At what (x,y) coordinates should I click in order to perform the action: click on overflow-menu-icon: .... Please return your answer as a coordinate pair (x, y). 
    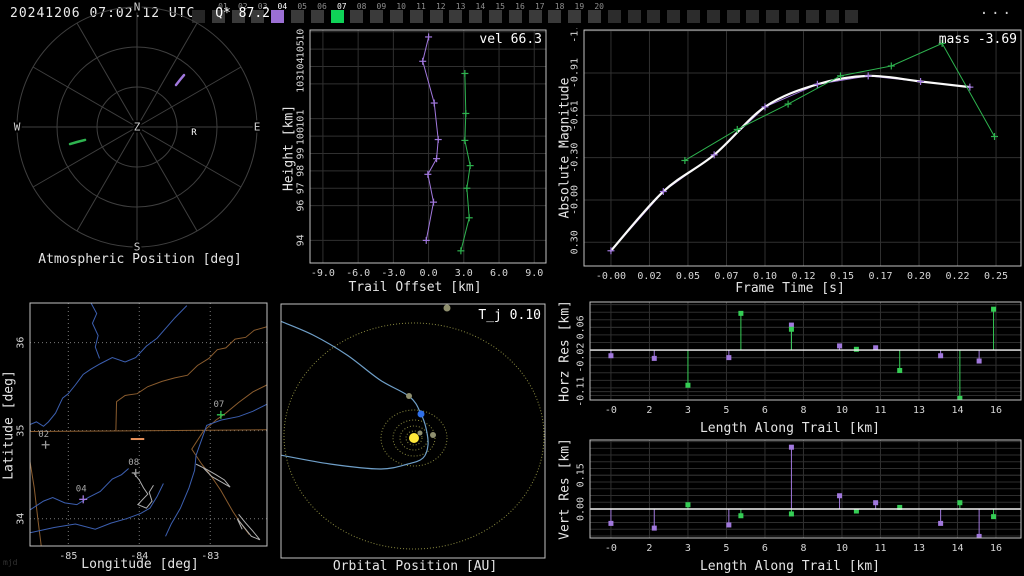
    Looking at the image, I should click on (997, 10).